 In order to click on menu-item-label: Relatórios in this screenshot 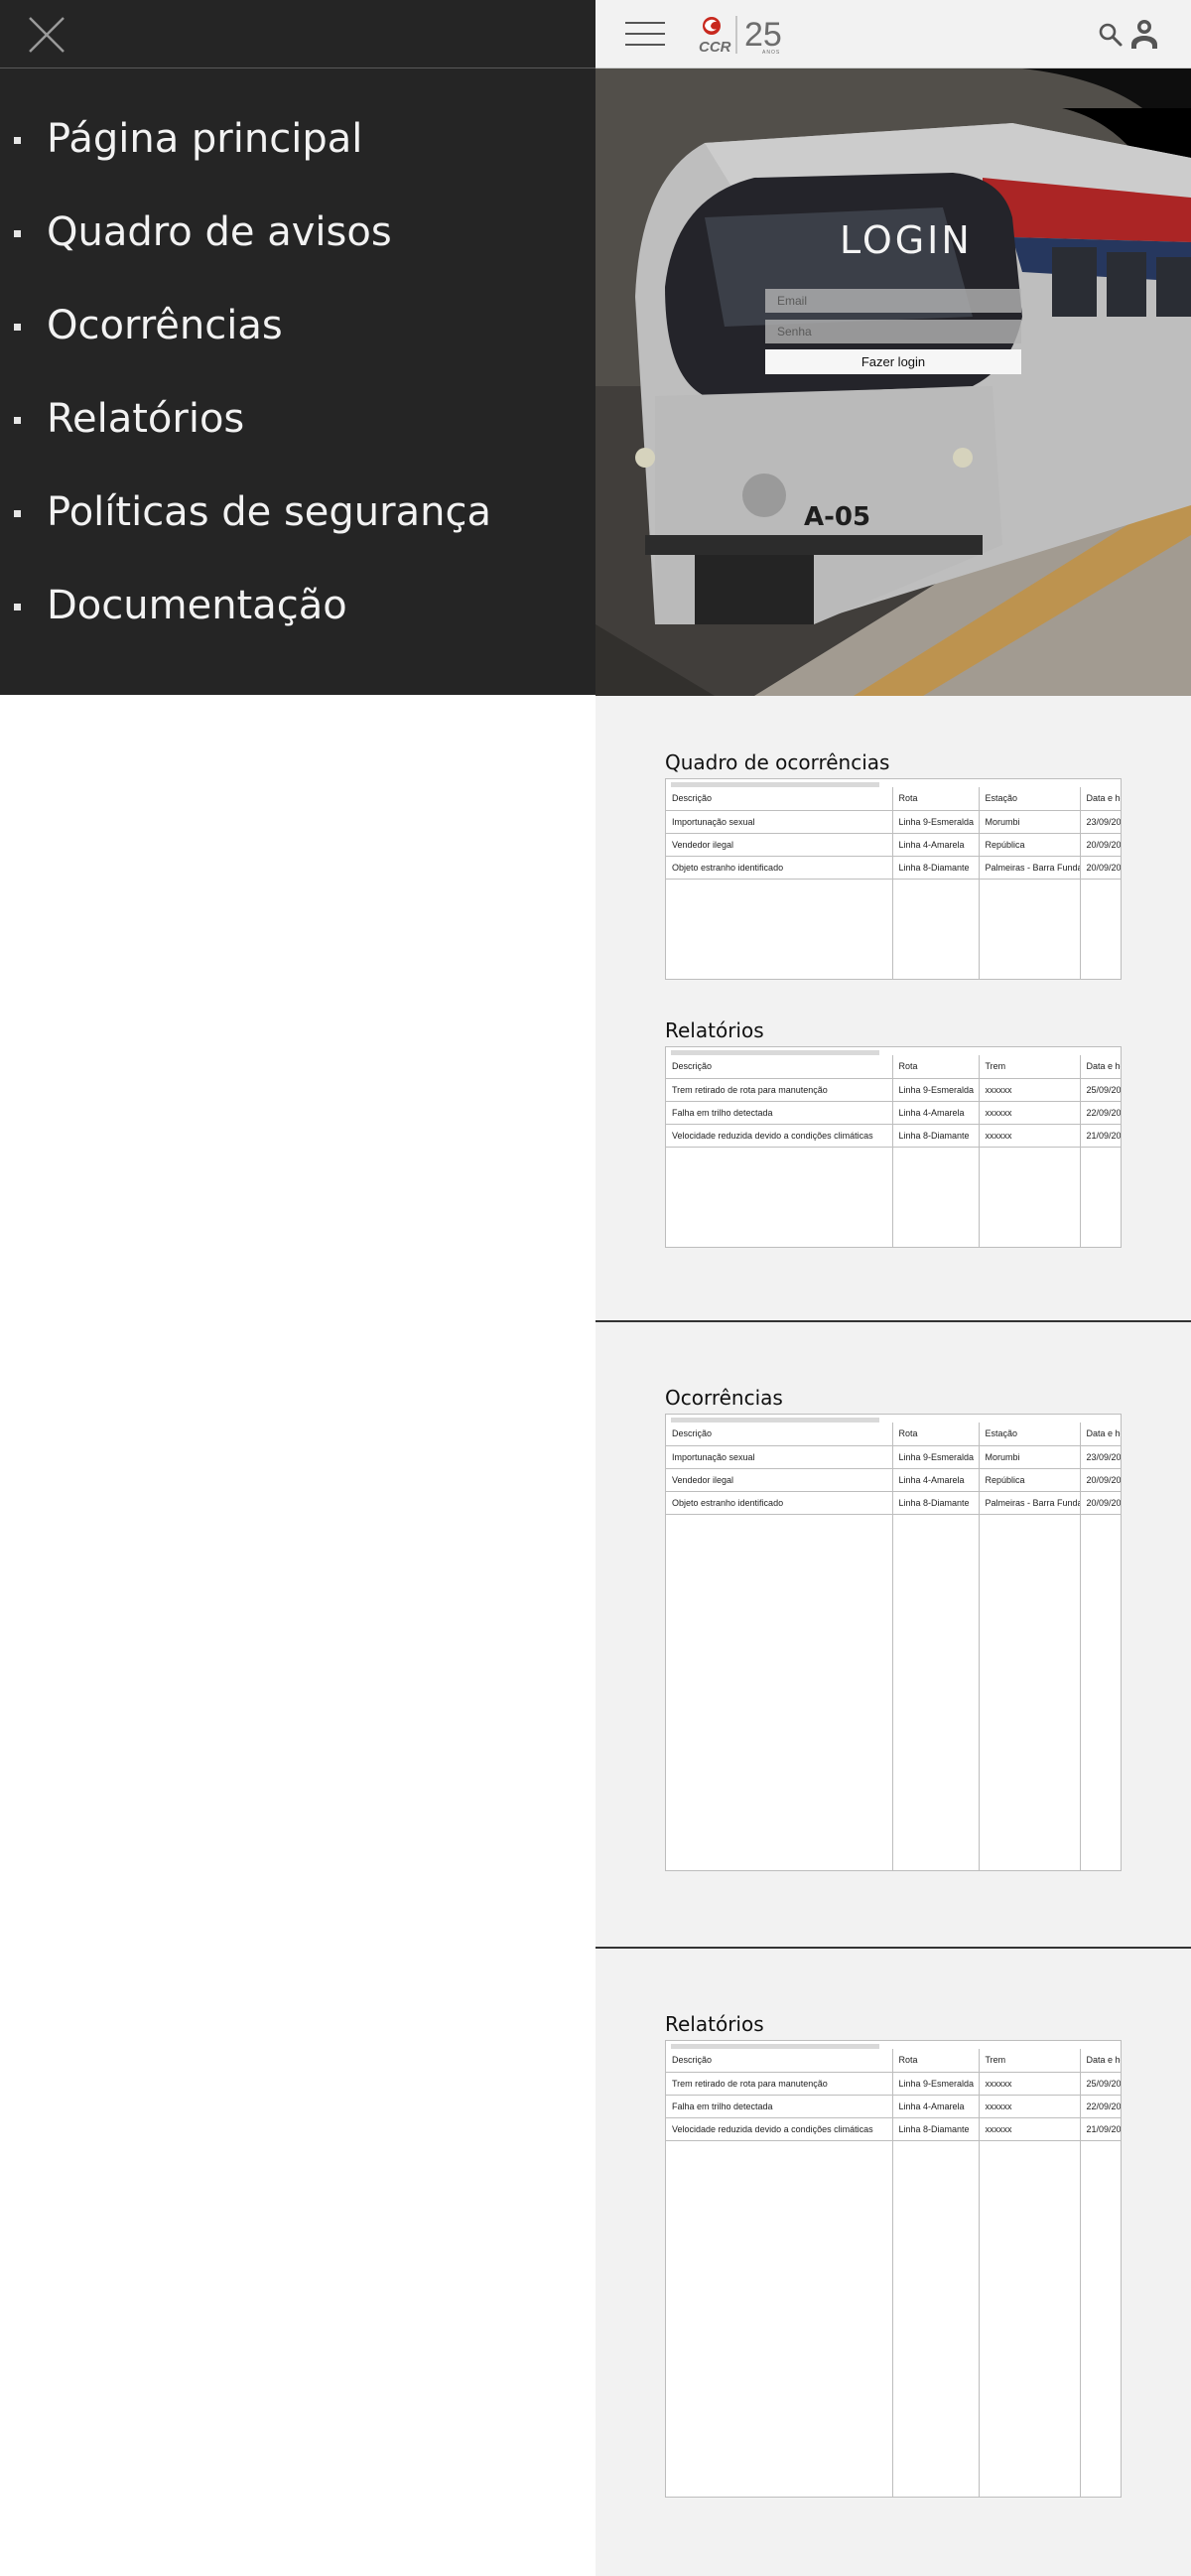, I will do `click(146, 419)`.